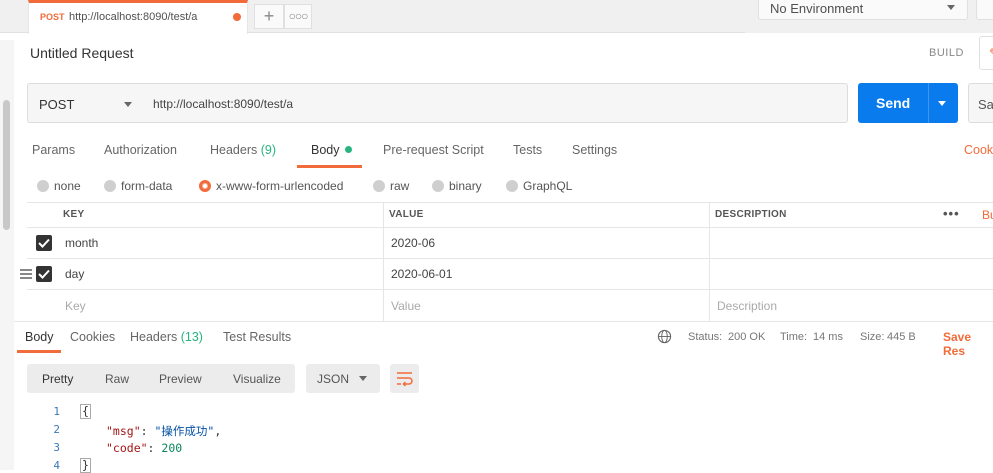 Image resolution: width=993 pixels, height=473 pixels. Describe the element at coordinates (92, 337) in the screenshot. I see `response-tab-cookies: Cookies` at that location.